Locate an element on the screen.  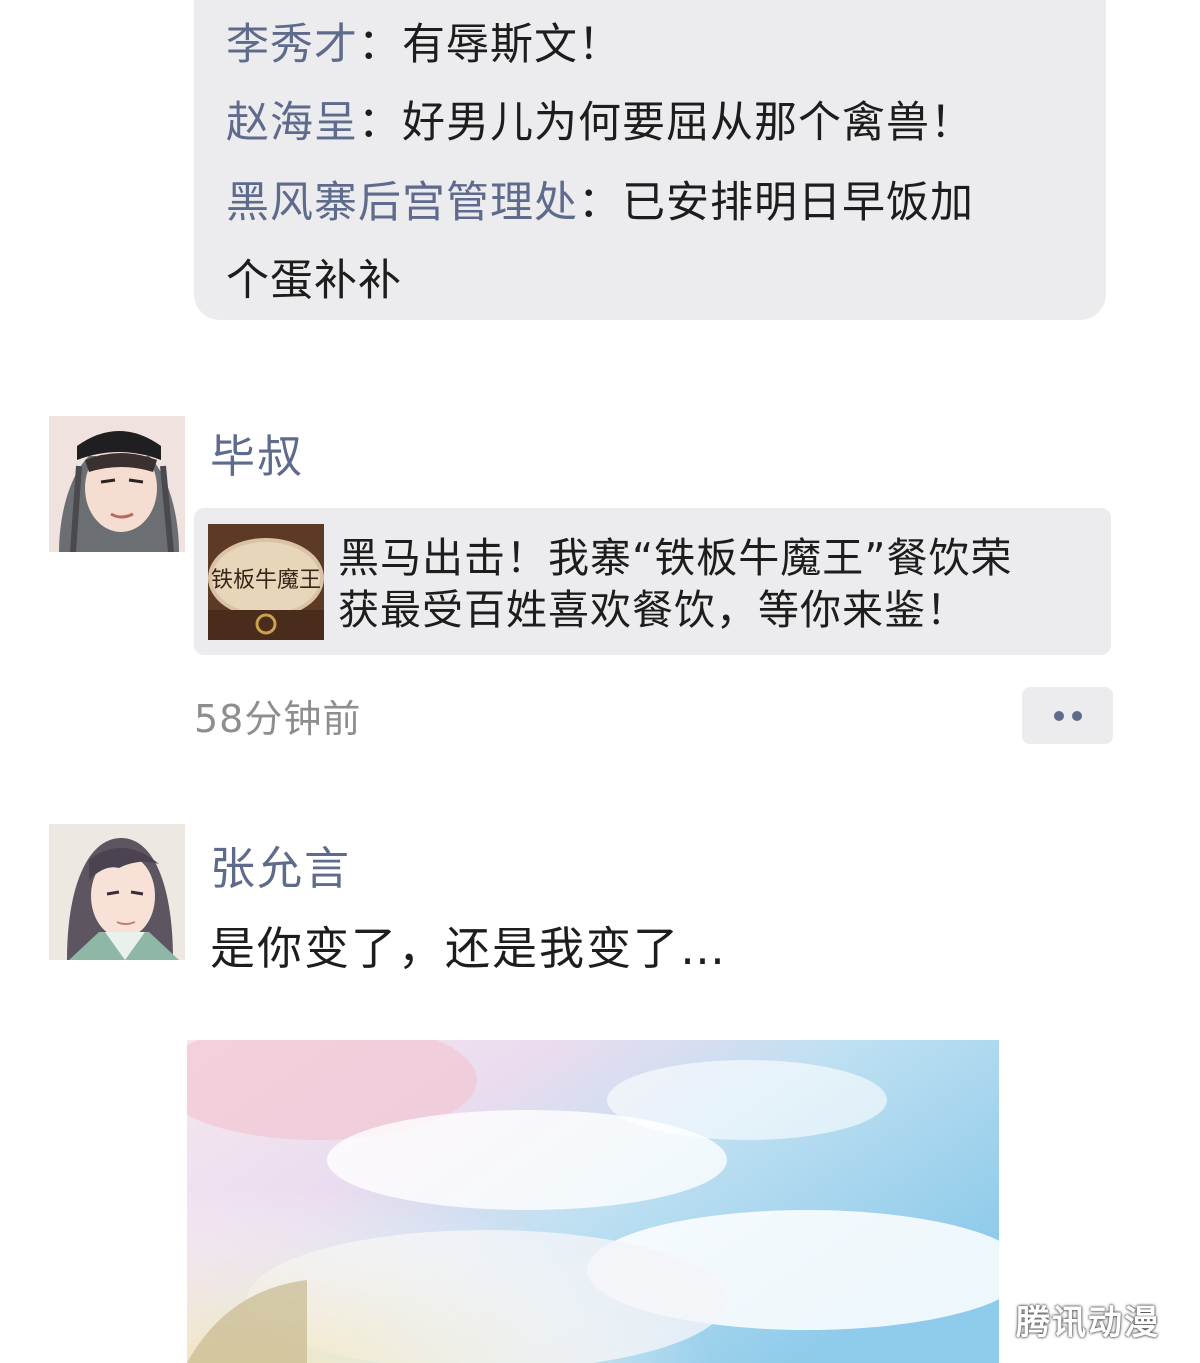
watermark-text: 腾讯动漫 is located at coordinates (1088, 1323).